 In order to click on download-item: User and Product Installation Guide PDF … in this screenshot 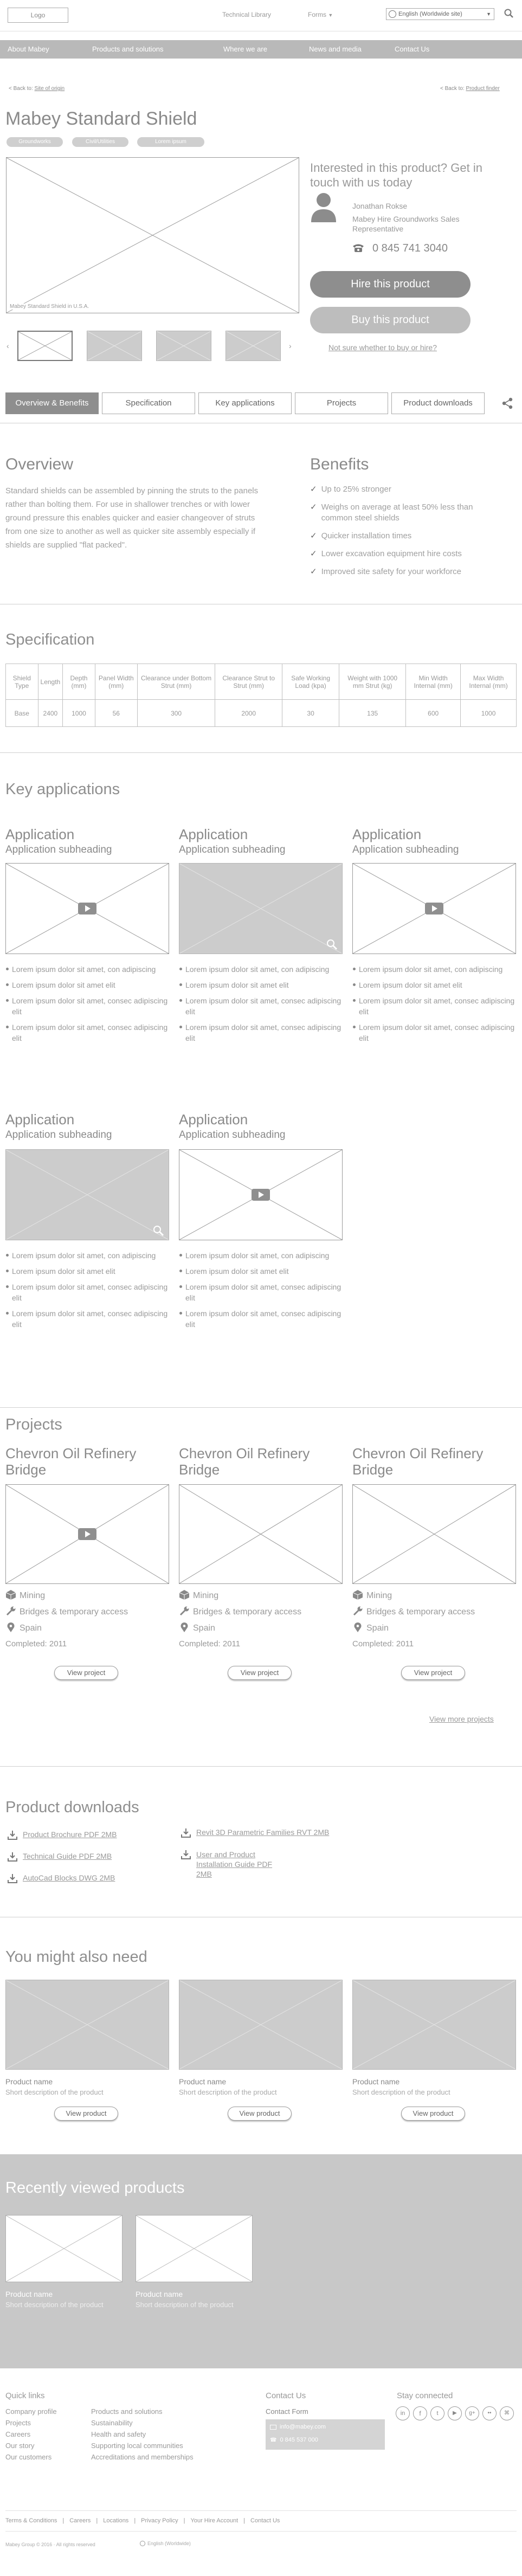, I will do `click(235, 1864)`.